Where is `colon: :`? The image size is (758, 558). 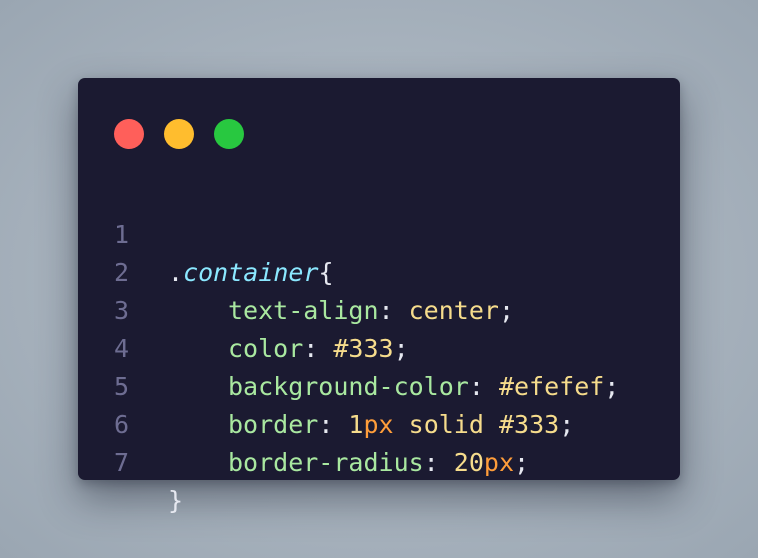
colon: : is located at coordinates (438, 462).